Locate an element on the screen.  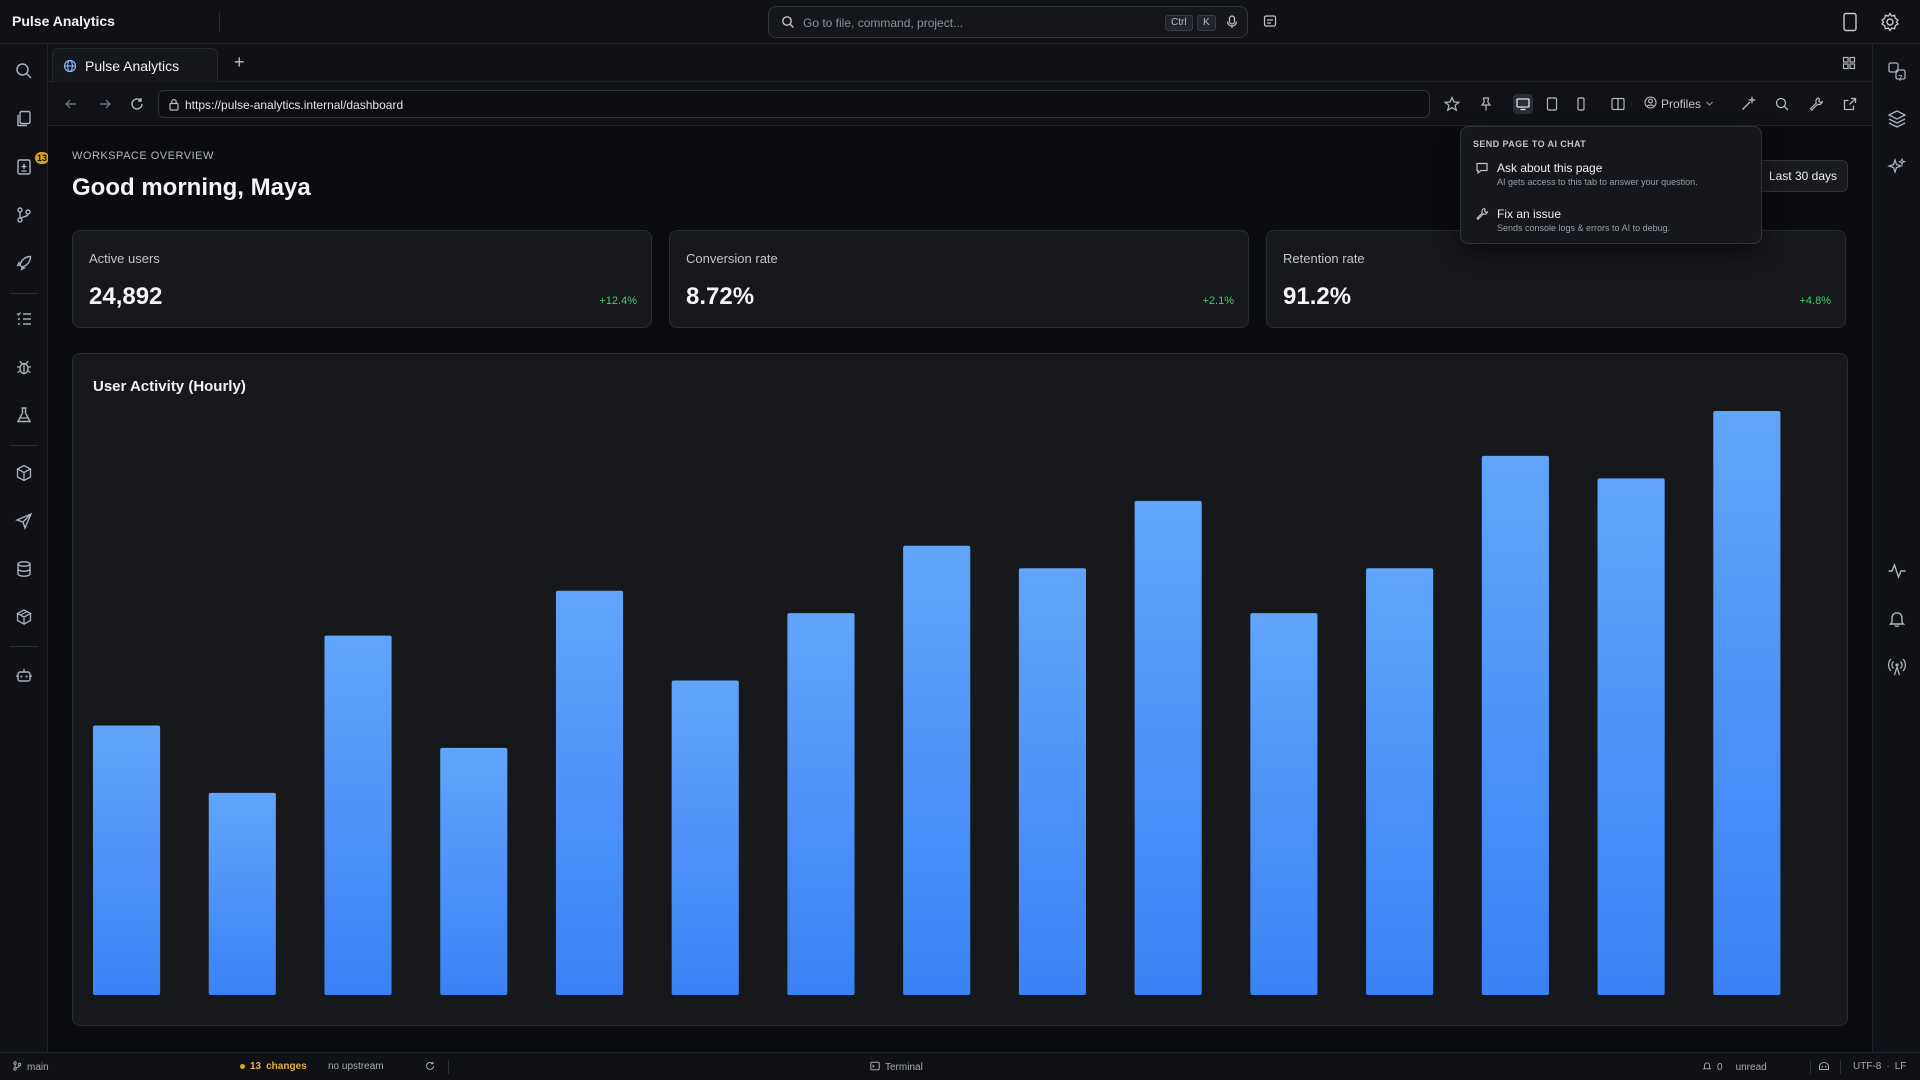
url-input is located at coordinates (785, 105).